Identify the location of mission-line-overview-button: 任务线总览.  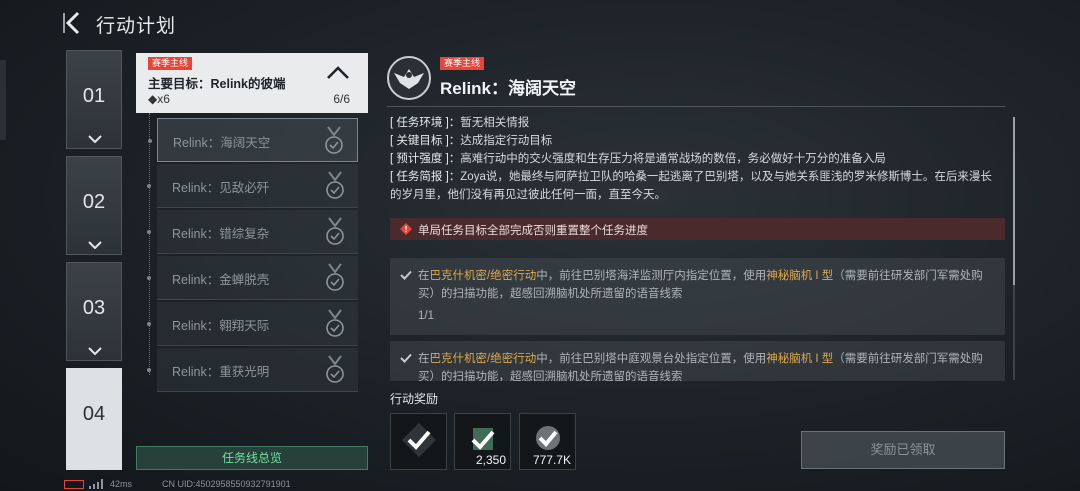
(252, 458).